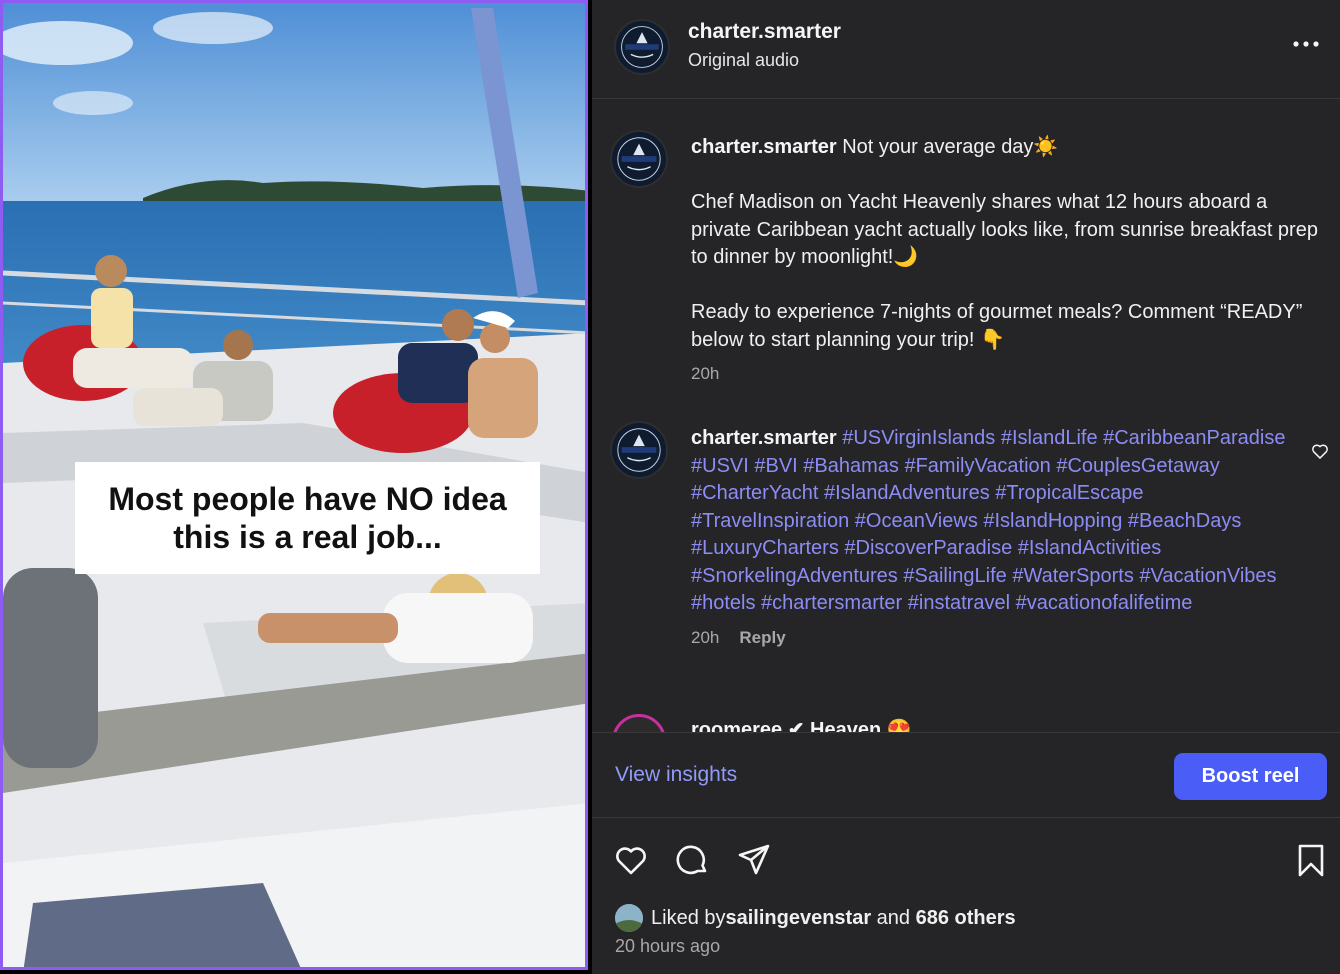  Describe the element at coordinates (799, 918) in the screenshot. I see `liker-username: sailingevenstar` at that location.